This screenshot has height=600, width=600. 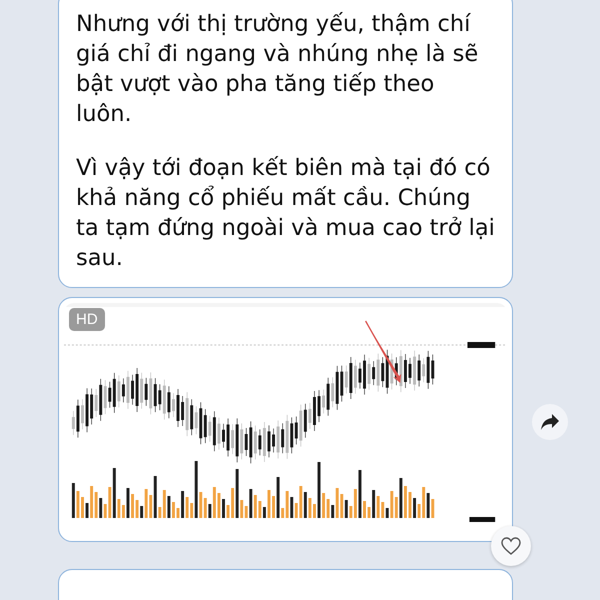 What do you see at coordinates (278, 69) in the screenshot?
I see `message-text: Nhưng với thị trường yếu, thậm chí giá chỉ đi ngang và nhúng nhẹ là sẽ bật vượt vào pha tăng tiếp theo luôn.` at bounding box center [278, 69].